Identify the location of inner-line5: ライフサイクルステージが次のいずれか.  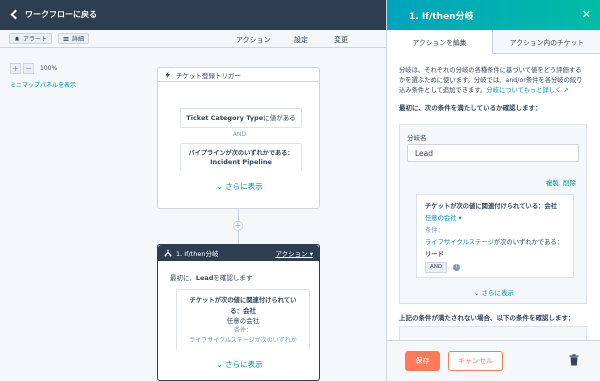
(243, 340).